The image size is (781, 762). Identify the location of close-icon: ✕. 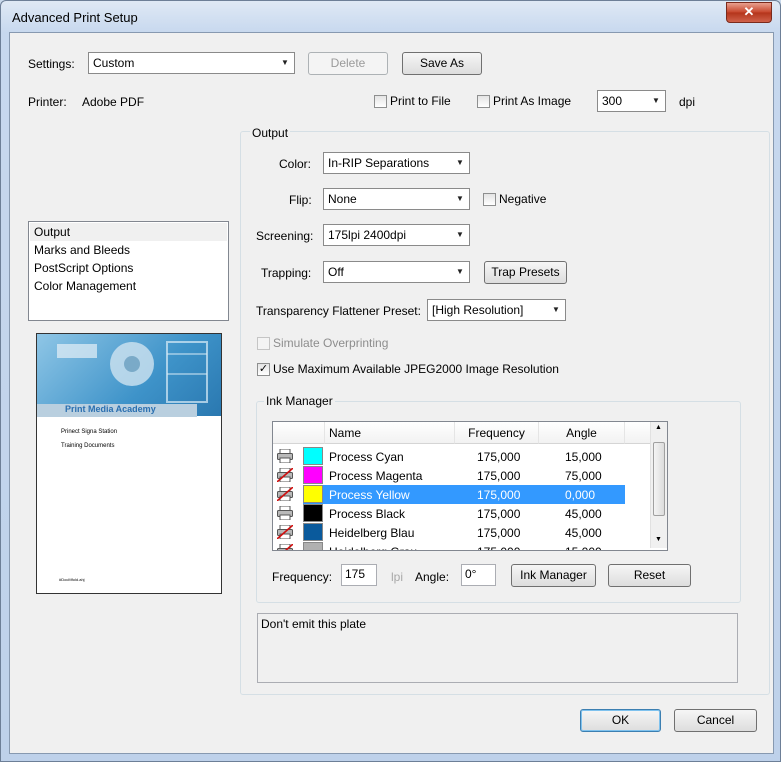
(749, 11).